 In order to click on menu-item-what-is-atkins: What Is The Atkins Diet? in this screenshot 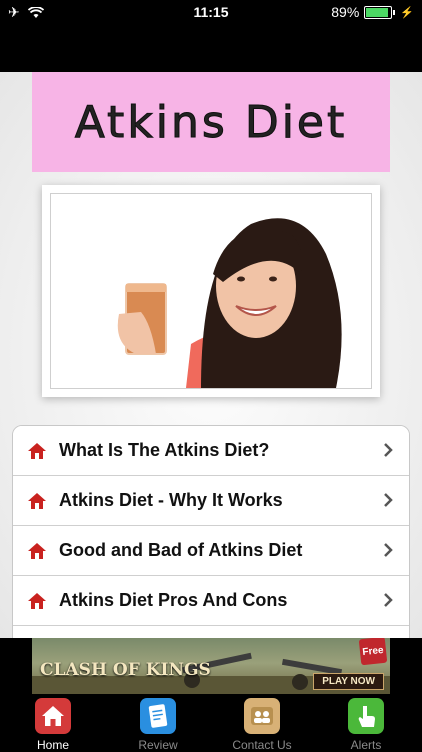, I will do `click(211, 451)`.